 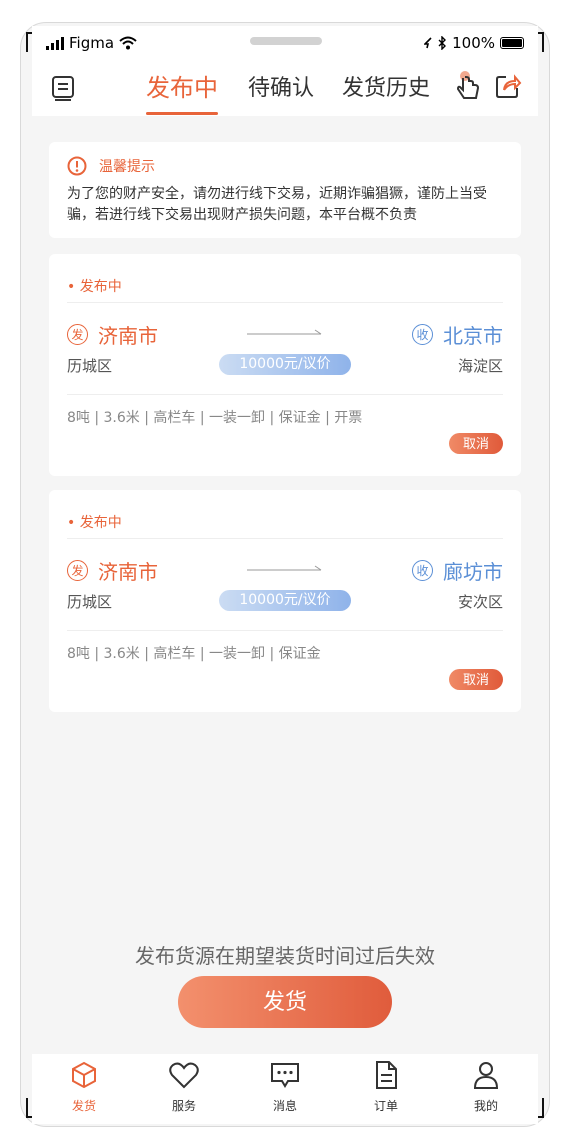 What do you see at coordinates (281, 86) in the screenshot?
I see `tab-pending: 待确认` at bounding box center [281, 86].